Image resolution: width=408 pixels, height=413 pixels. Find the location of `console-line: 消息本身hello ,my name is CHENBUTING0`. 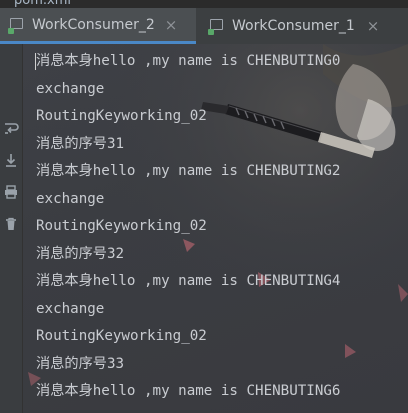

console-line: 消息本身hello ,my name is CHENBUTING0 is located at coordinates (188, 61).